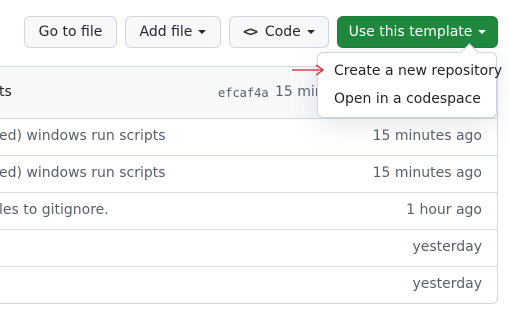 The width and height of the screenshot is (509, 318). I want to click on code-button: <> Code, so click(279, 32).